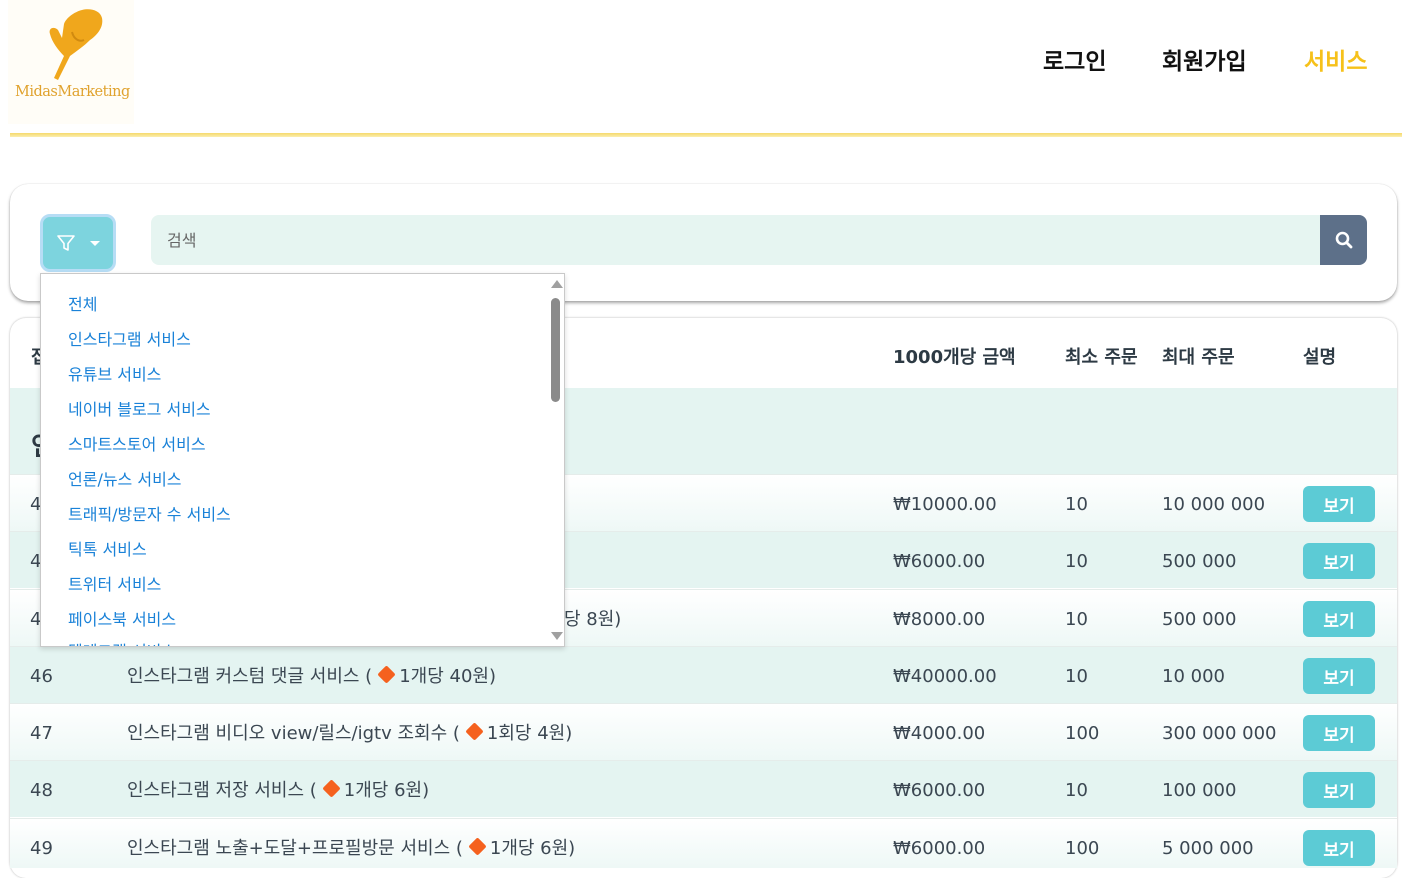  Describe the element at coordinates (954, 356) in the screenshot. I see `column-header-price: 1000개당 금액` at that location.